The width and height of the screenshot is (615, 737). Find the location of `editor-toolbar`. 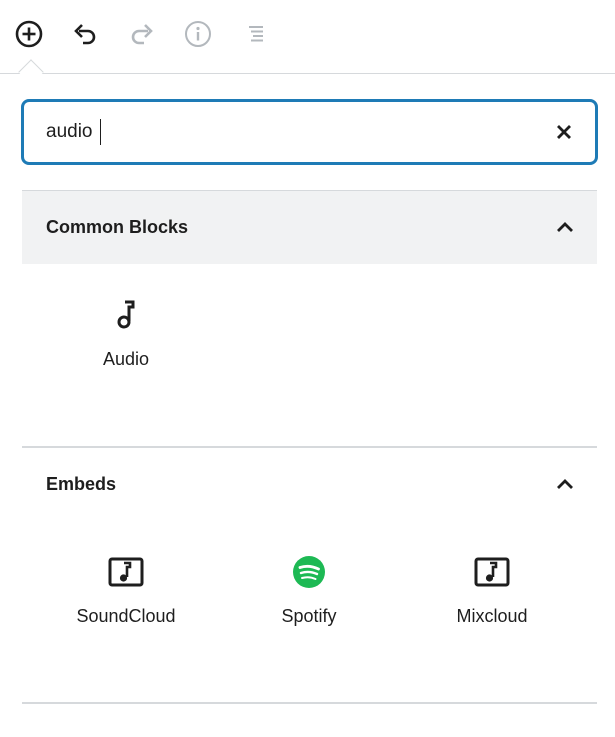

editor-toolbar is located at coordinates (307, 37).